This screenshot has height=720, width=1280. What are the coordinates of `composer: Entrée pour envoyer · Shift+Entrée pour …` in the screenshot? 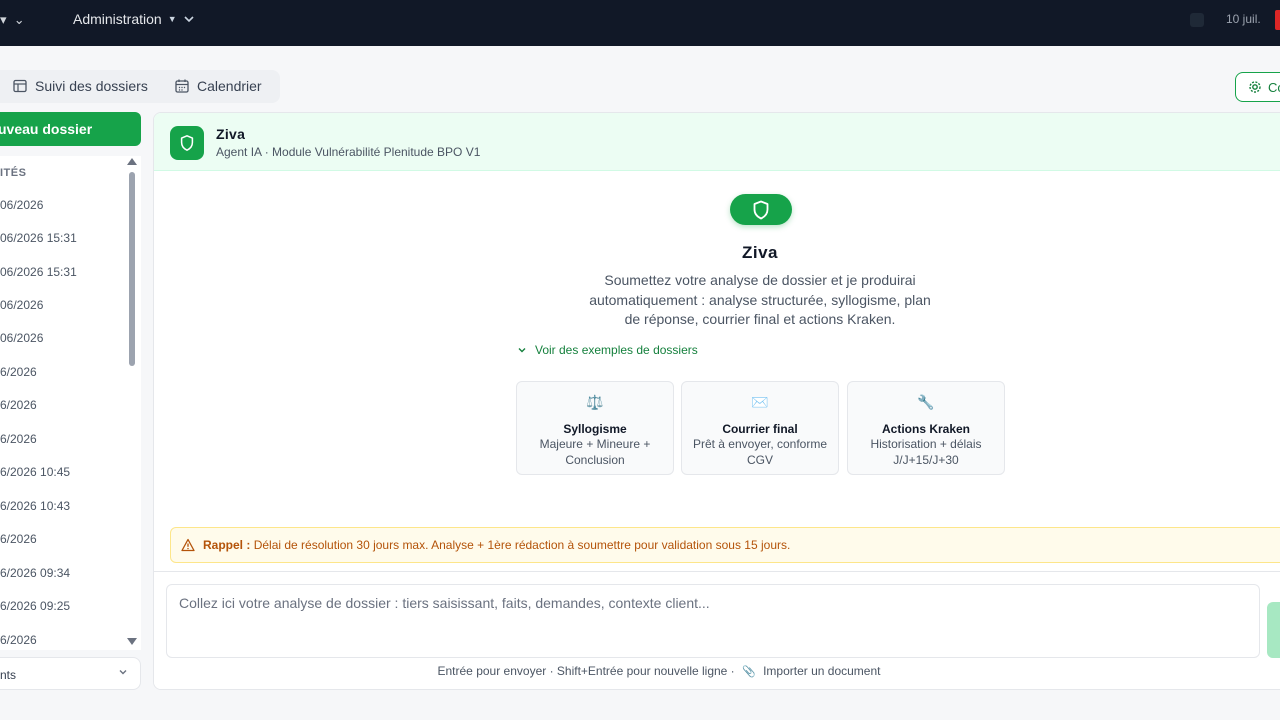 It's located at (717, 630).